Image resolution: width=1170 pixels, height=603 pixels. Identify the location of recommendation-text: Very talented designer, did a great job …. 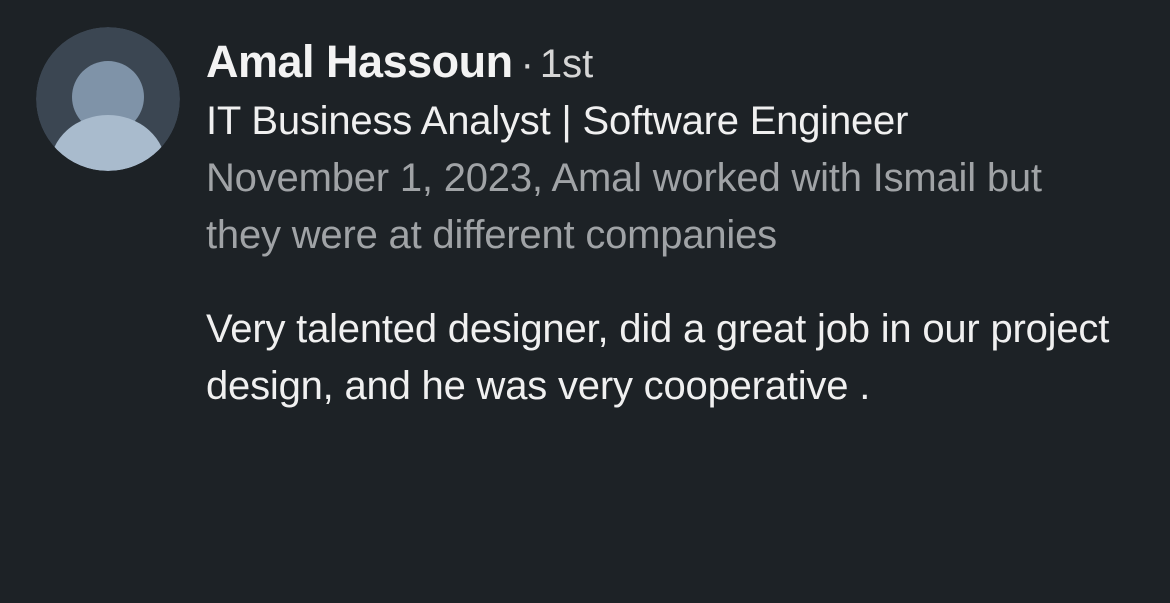
(658, 357).